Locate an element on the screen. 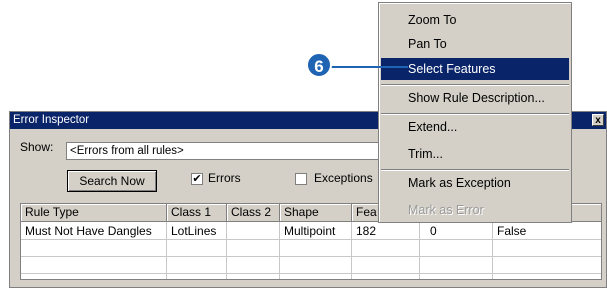  cell-col-5: 0 is located at coordinates (433, 231).